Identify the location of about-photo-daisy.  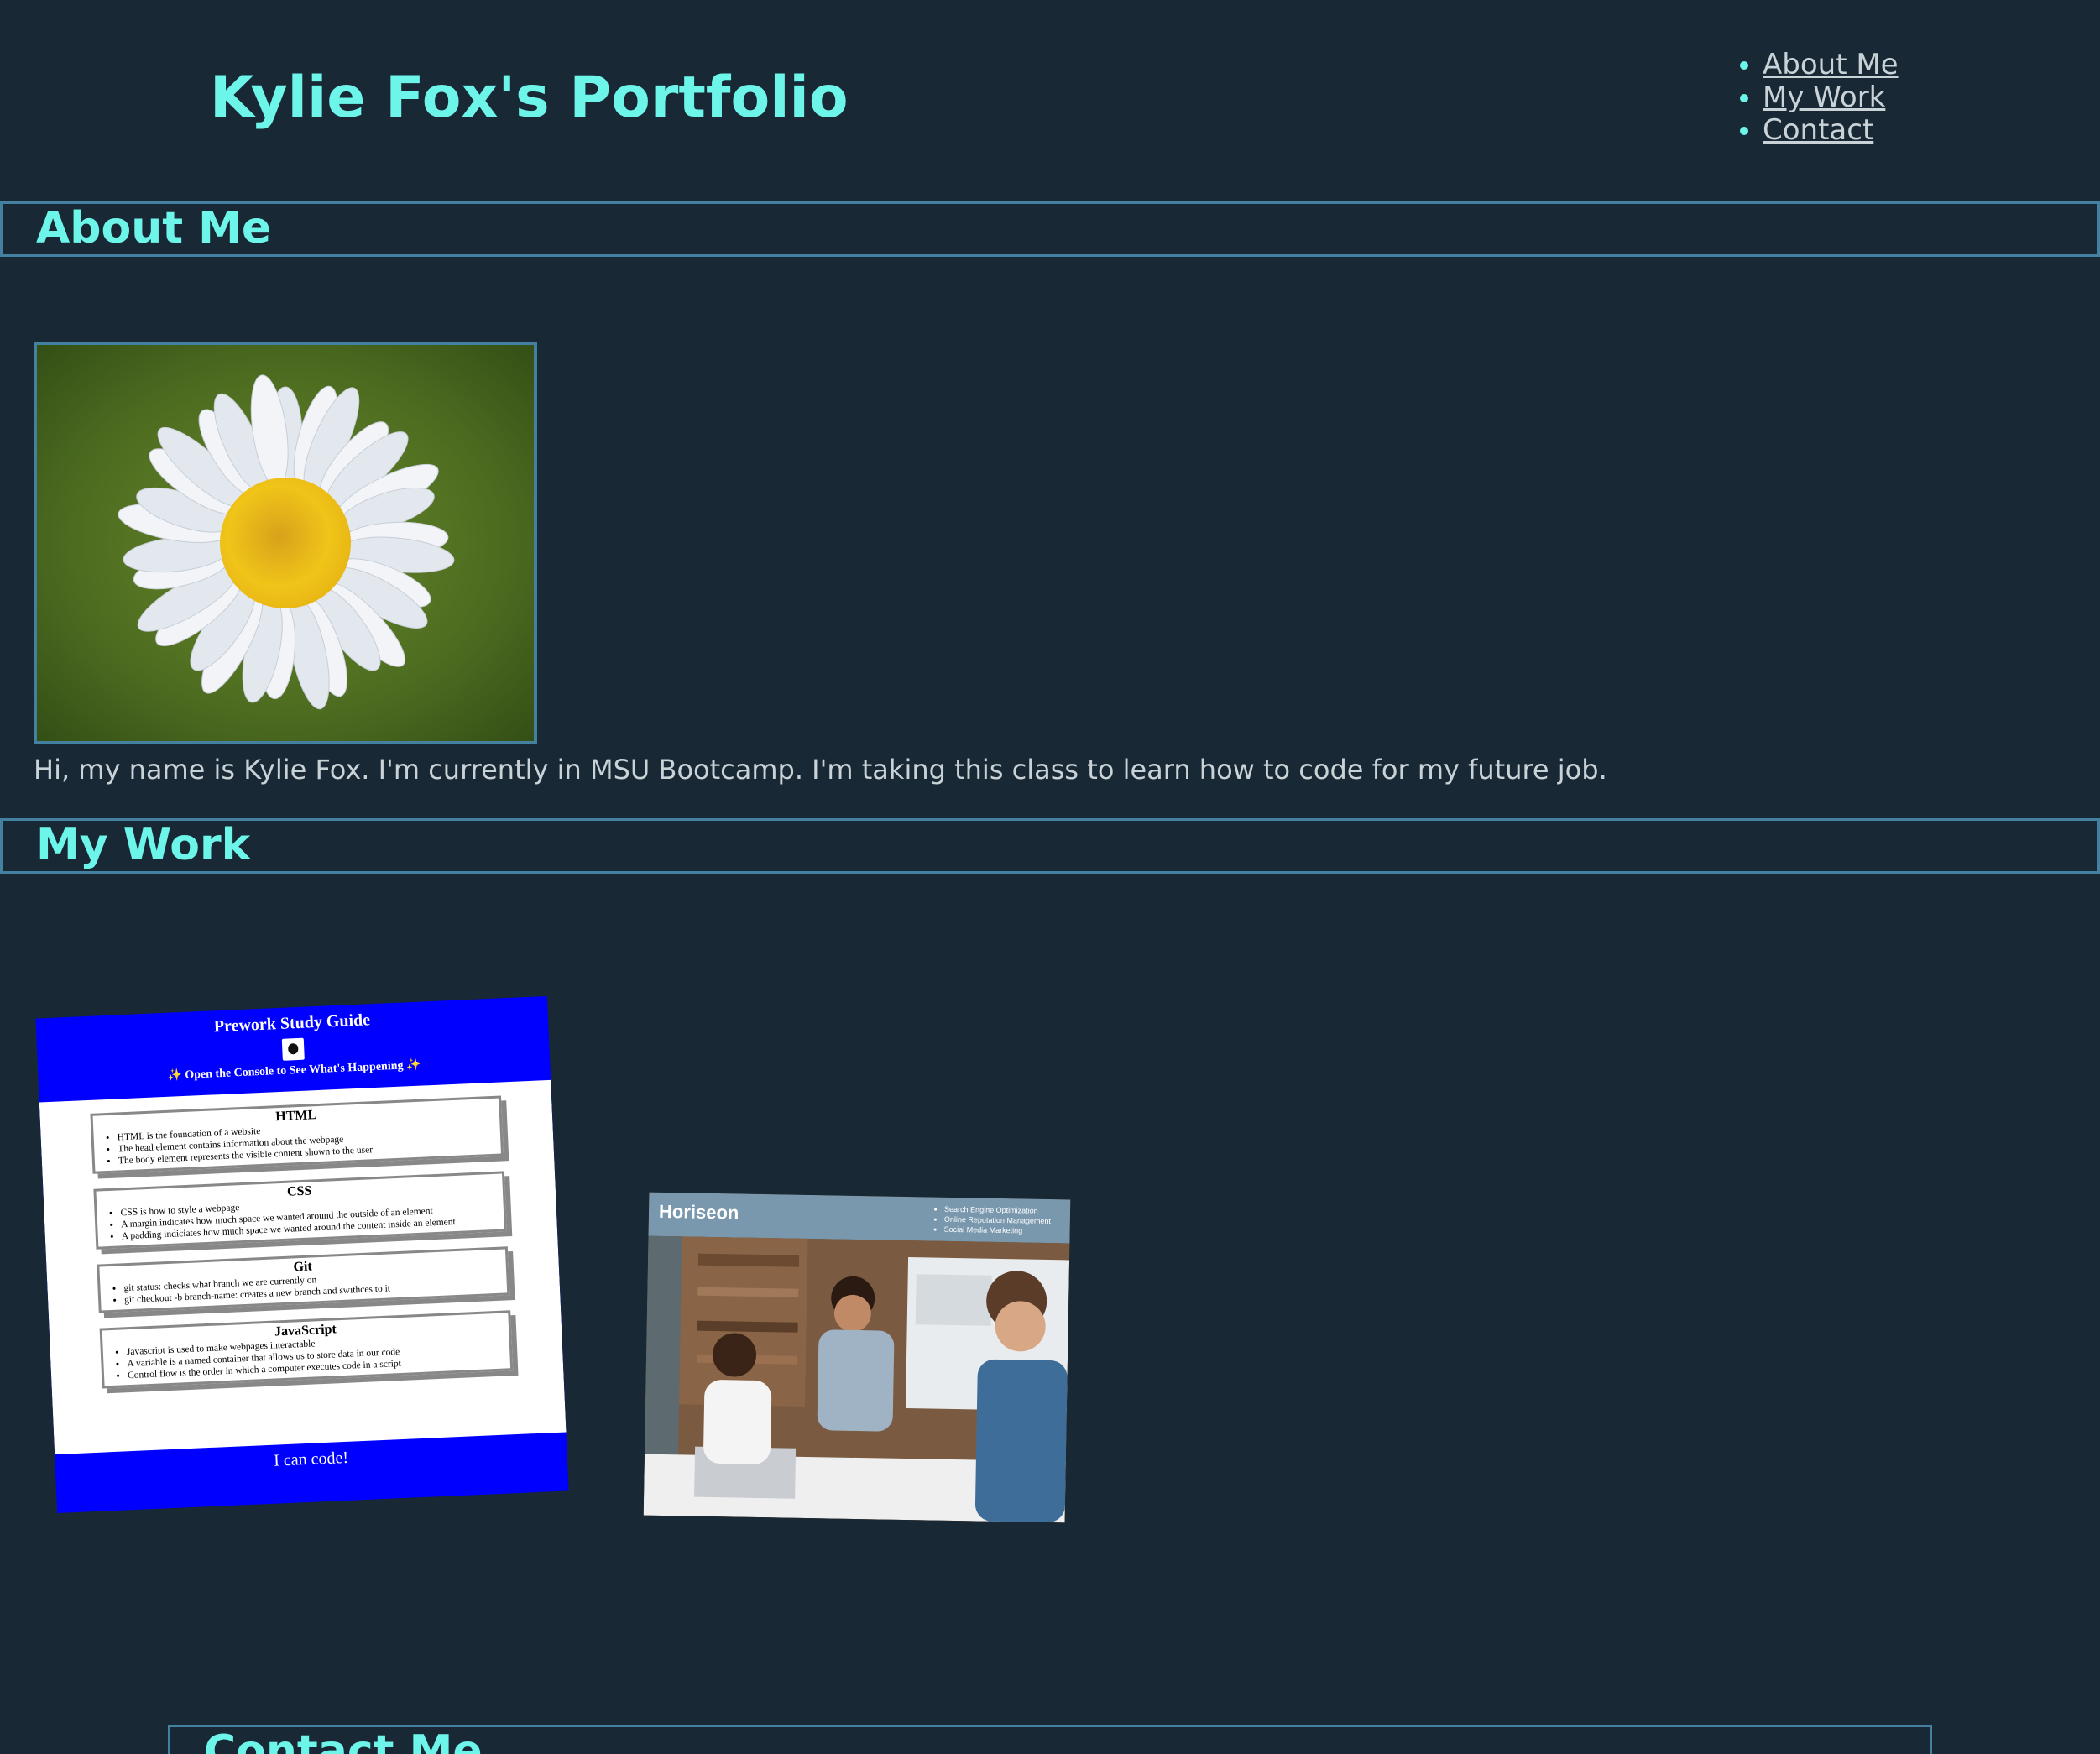
(285, 543).